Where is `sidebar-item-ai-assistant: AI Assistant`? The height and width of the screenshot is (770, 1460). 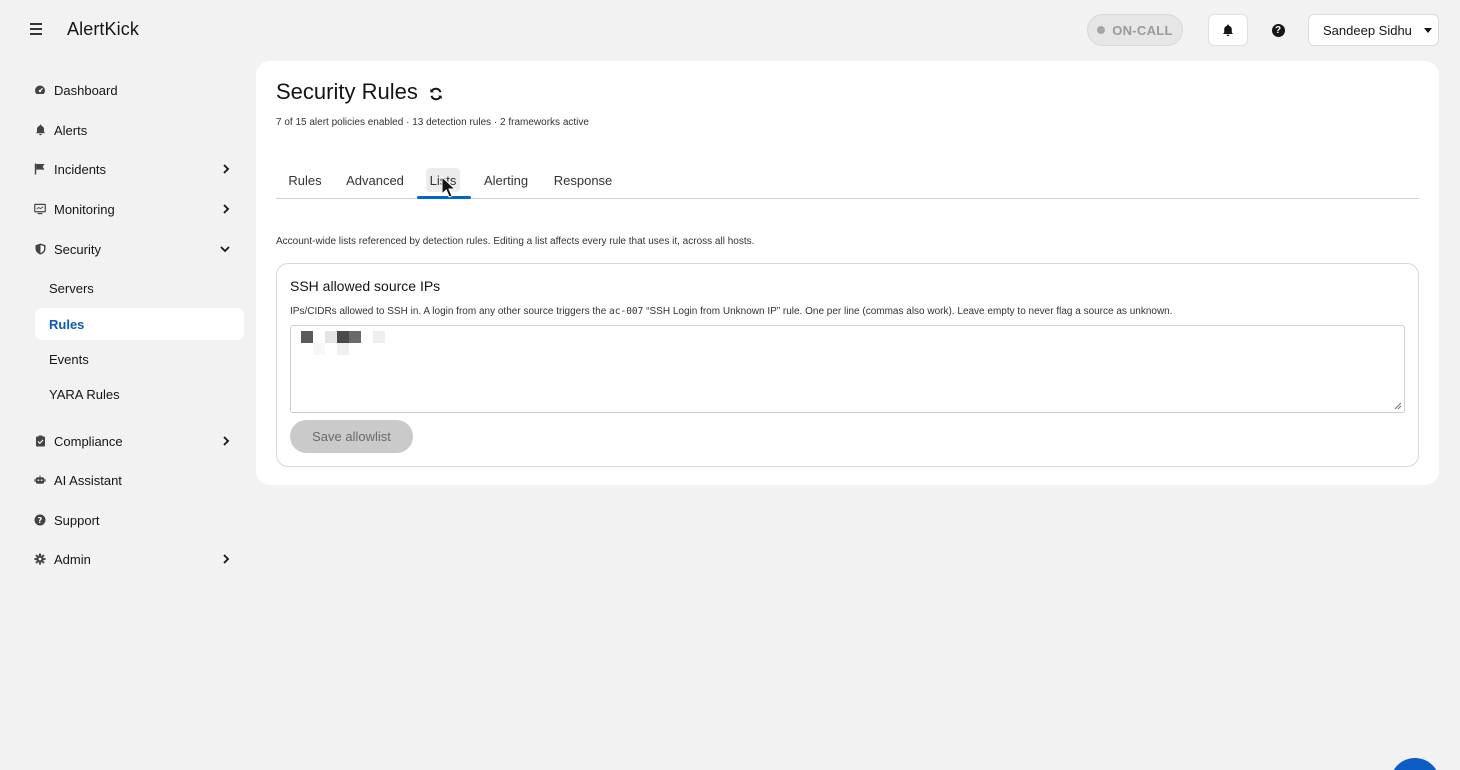 sidebar-item-ai-assistant: AI Assistant is located at coordinates (134, 480).